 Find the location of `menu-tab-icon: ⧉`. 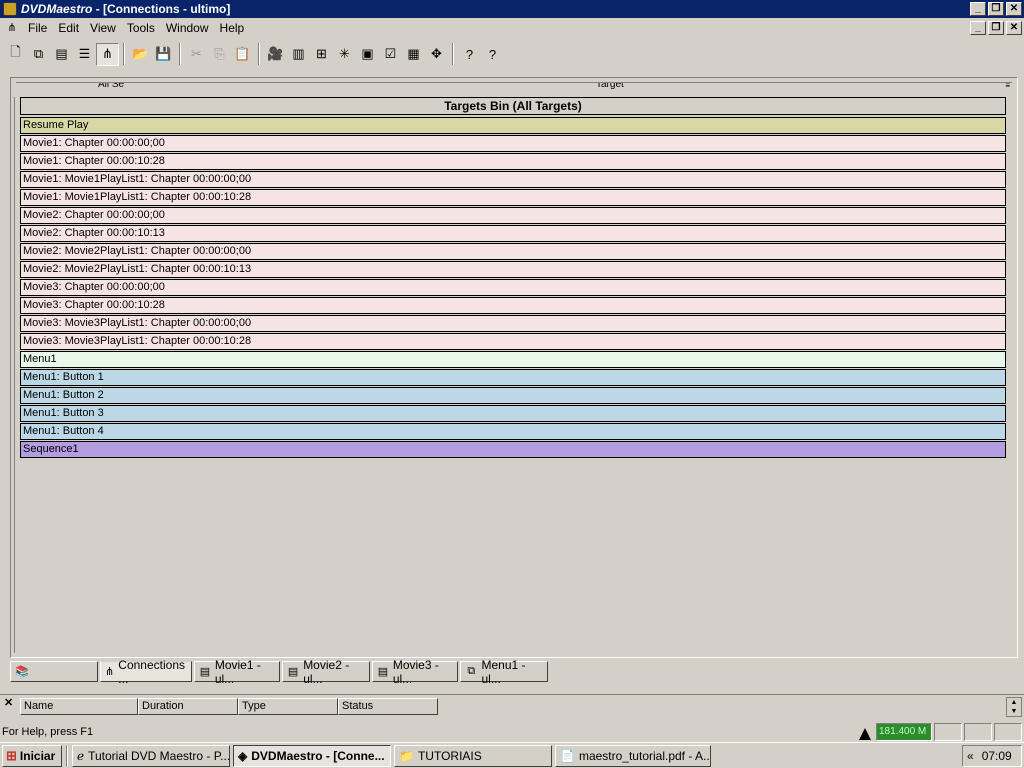

menu-tab-icon: ⧉ is located at coordinates (471, 671).